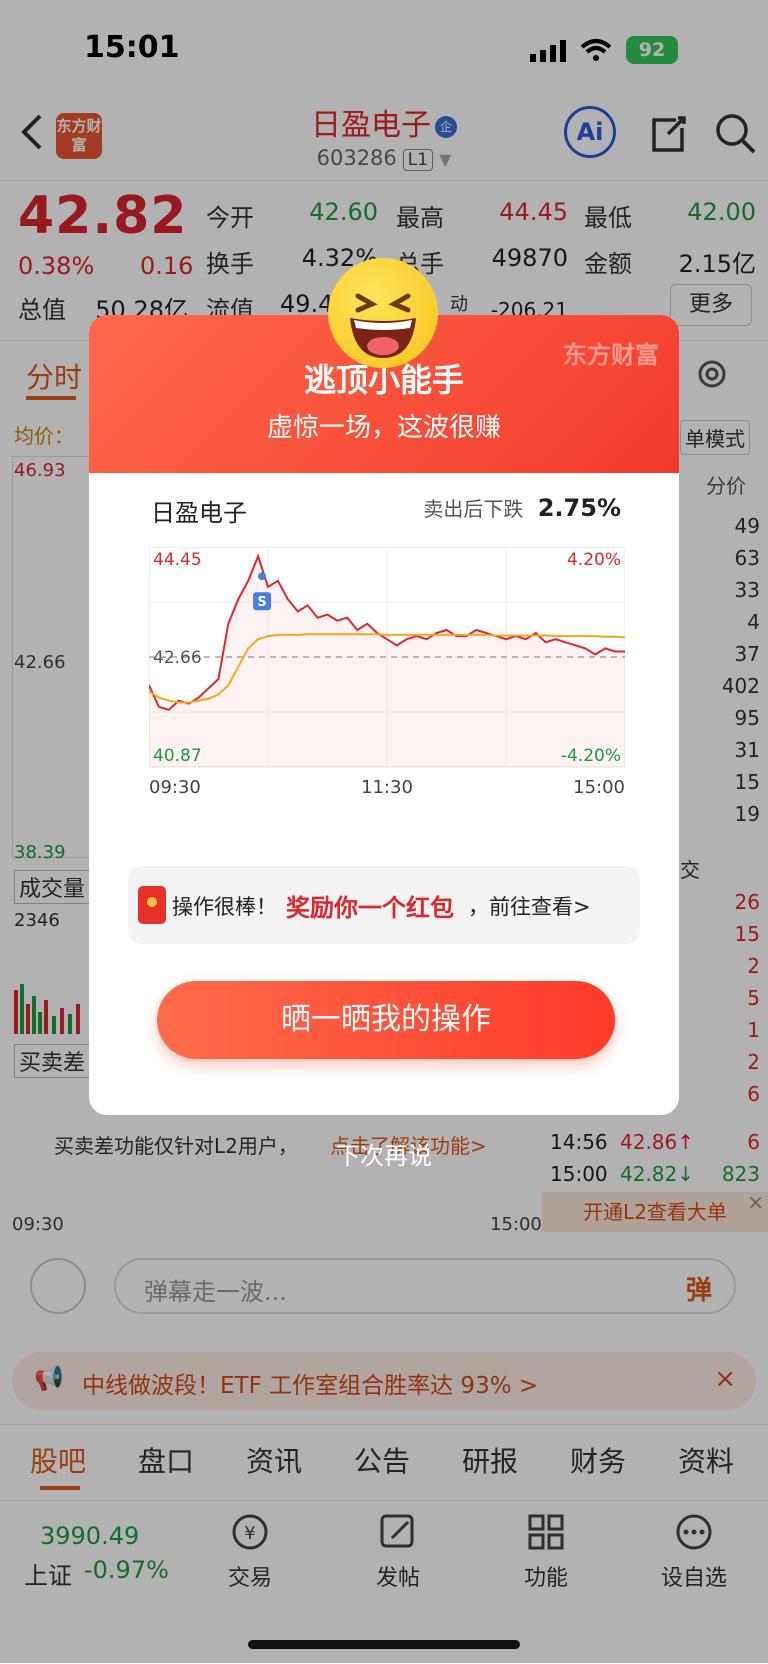 The height and width of the screenshot is (1664, 768). What do you see at coordinates (384, 1644) in the screenshot?
I see `home-indicator` at bounding box center [384, 1644].